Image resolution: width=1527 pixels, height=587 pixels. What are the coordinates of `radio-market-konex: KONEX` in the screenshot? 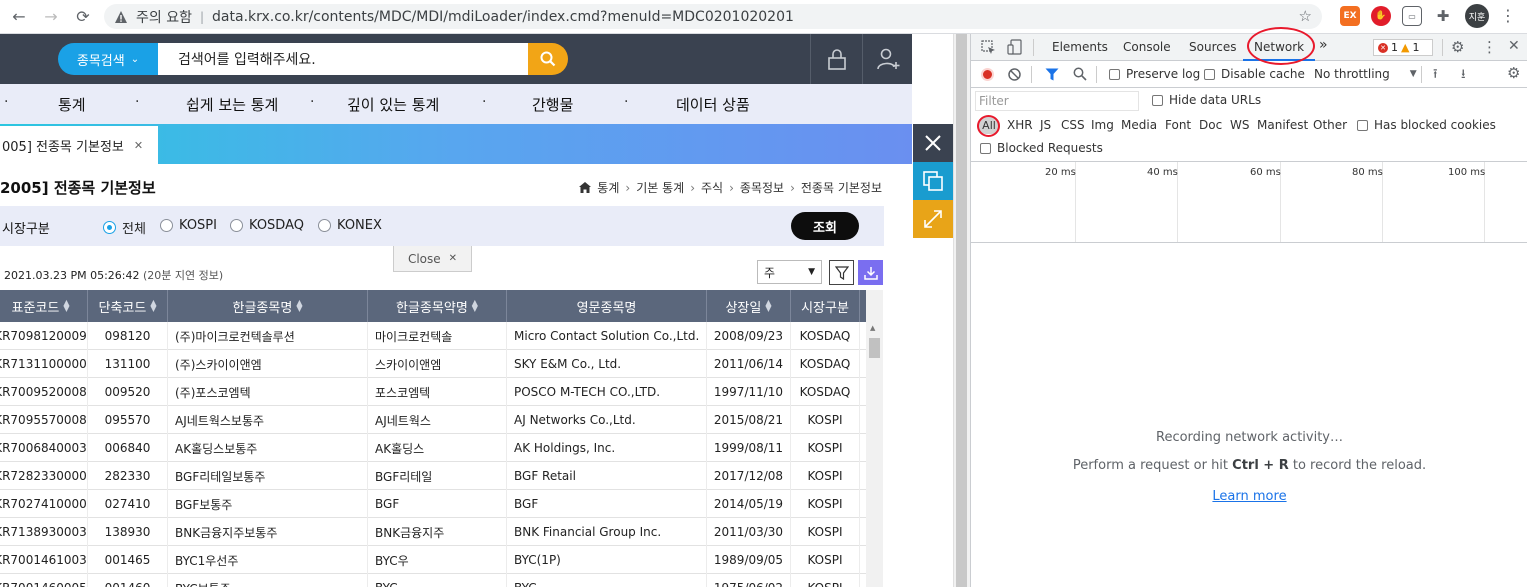 It's located at (350, 225).